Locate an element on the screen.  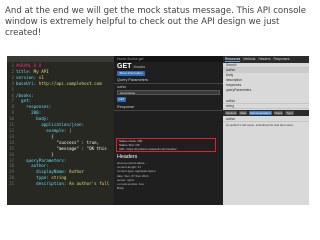
code-text: queryParameters: is located at coordinates (46, 160).